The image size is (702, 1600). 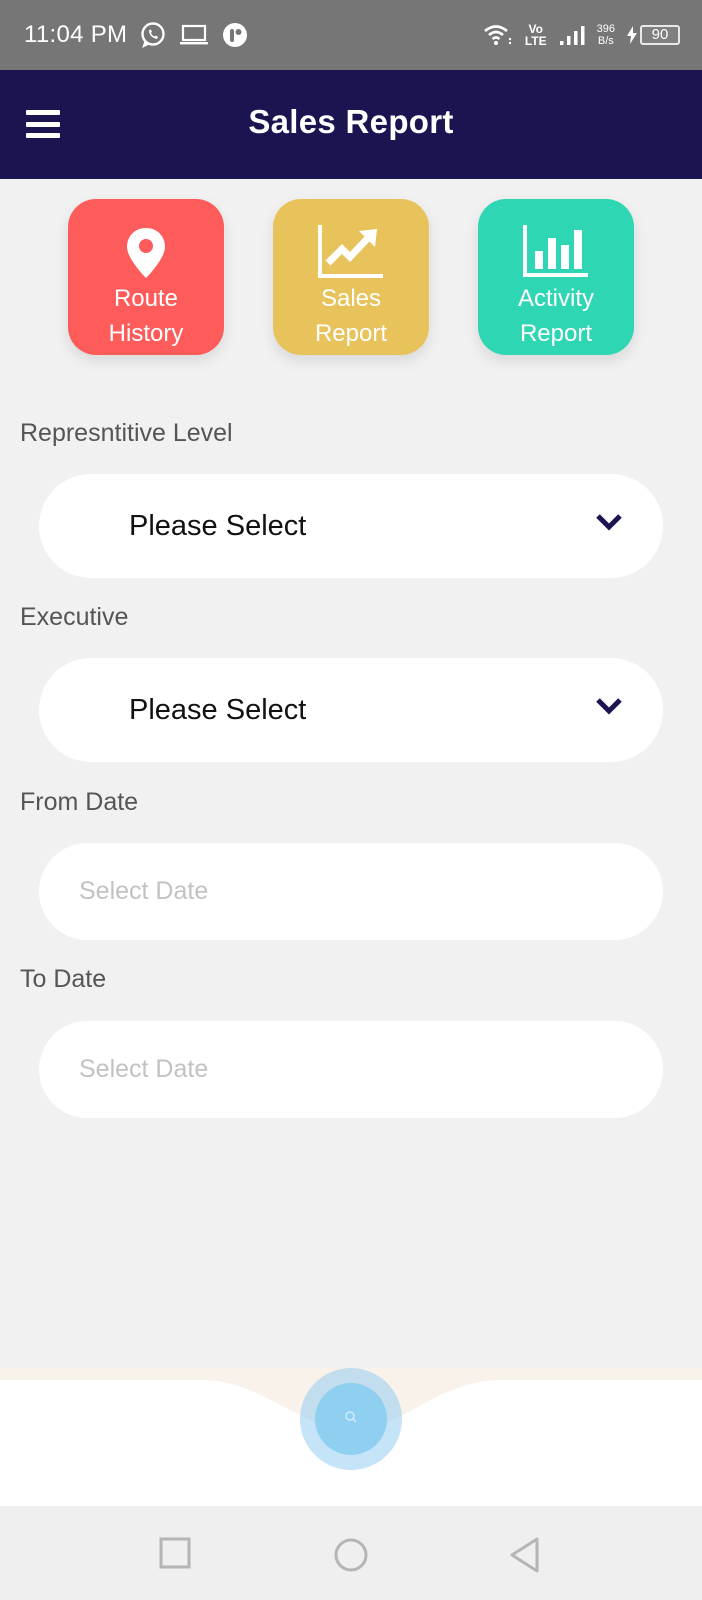 What do you see at coordinates (371, 891) in the screenshot?
I see `from-date-input` at bounding box center [371, 891].